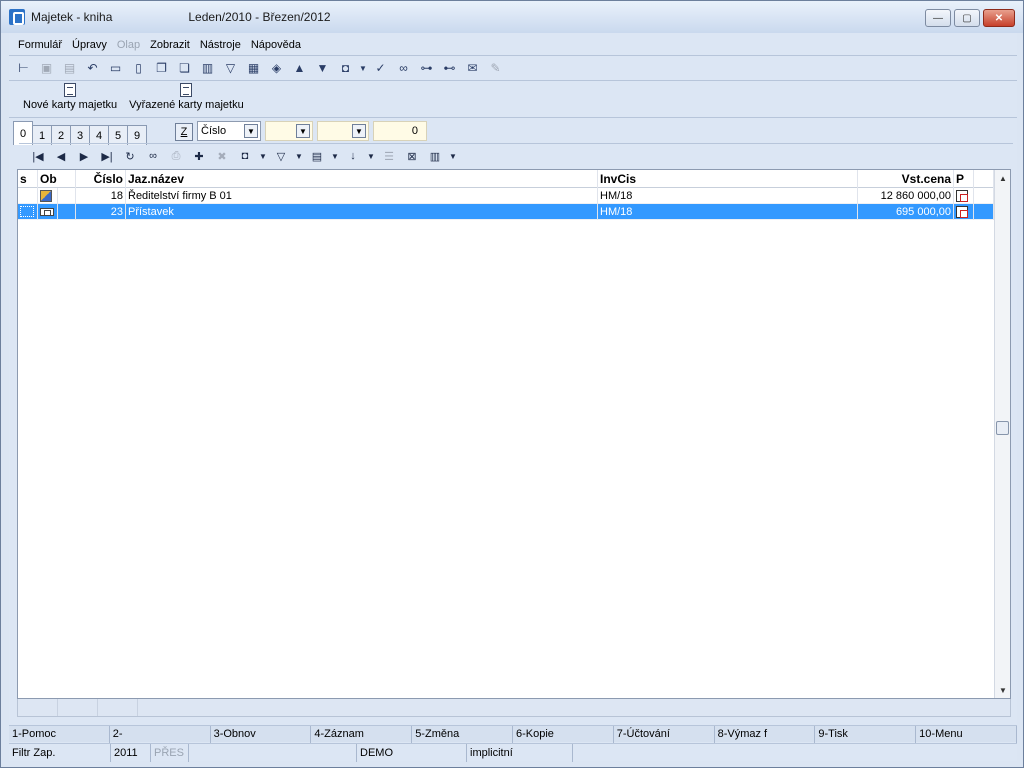 The width and height of the screenshot is (1024, 768). I want to click on stack-icon: ◈, so click(276, 68).